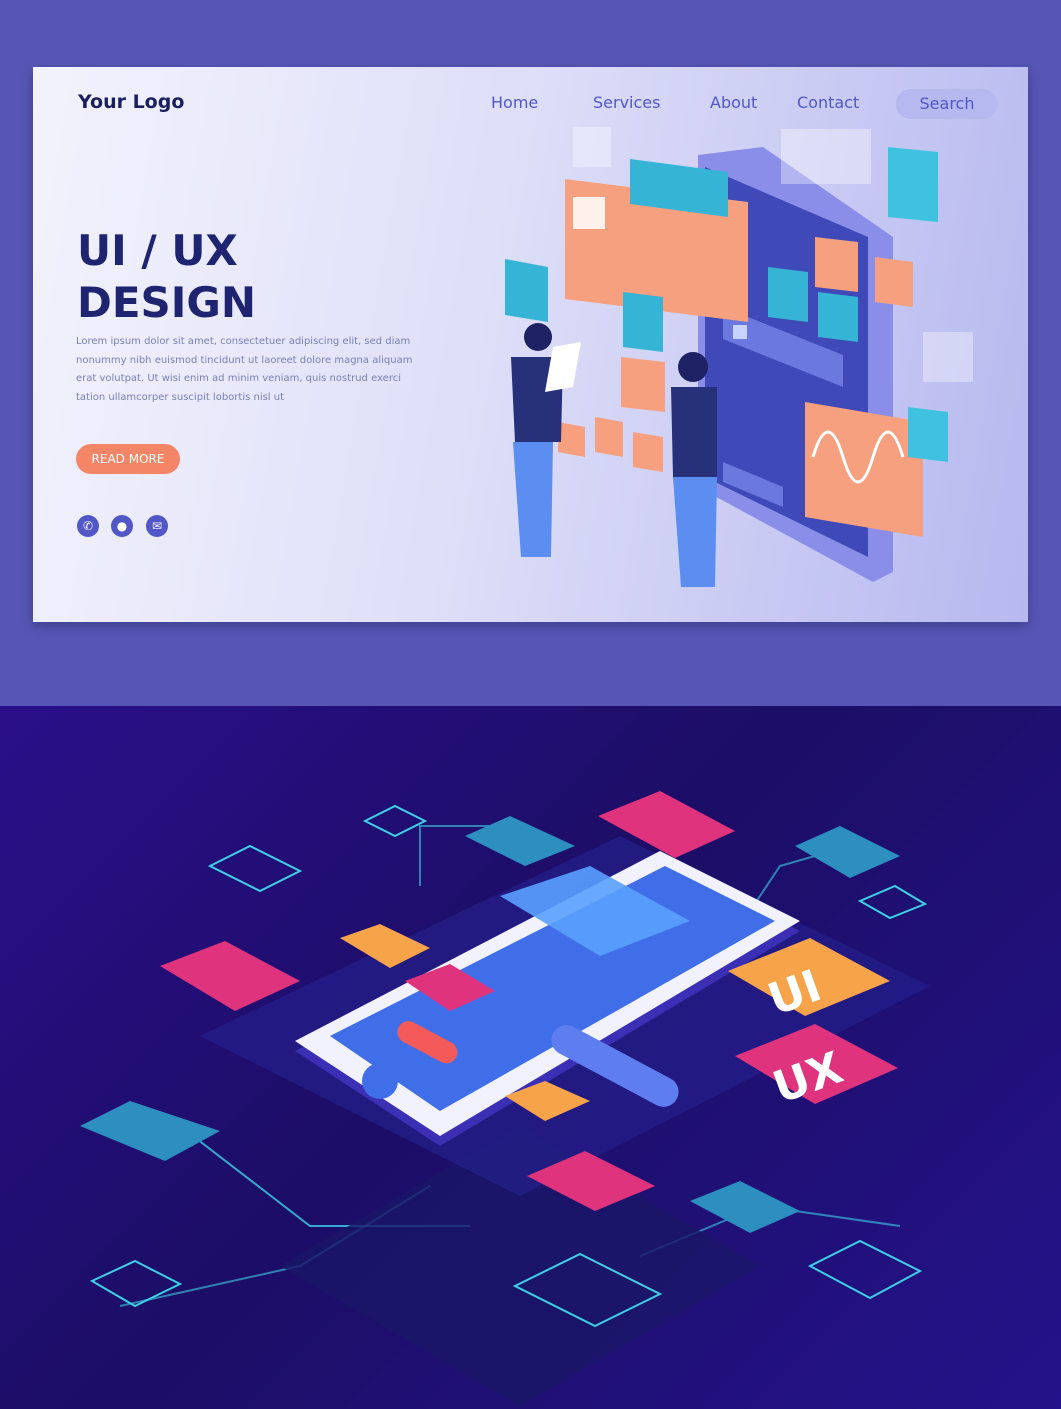 Image resolution: width=1061 pixels, height=1409 pixels. What do you see at coordinates (380, 1081) in the screenshot?
I see `home-button` at bounding box center [380, 1081].